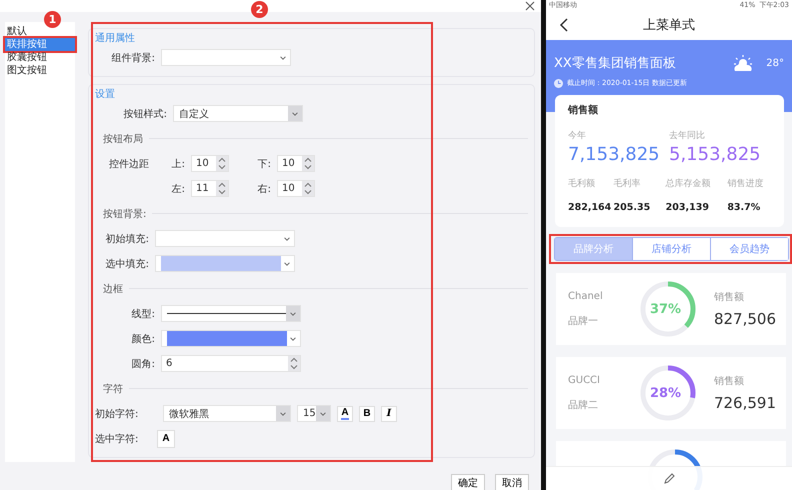 The image size is (792, 490). I want to click on field-label: 左:, so click(177, 189).